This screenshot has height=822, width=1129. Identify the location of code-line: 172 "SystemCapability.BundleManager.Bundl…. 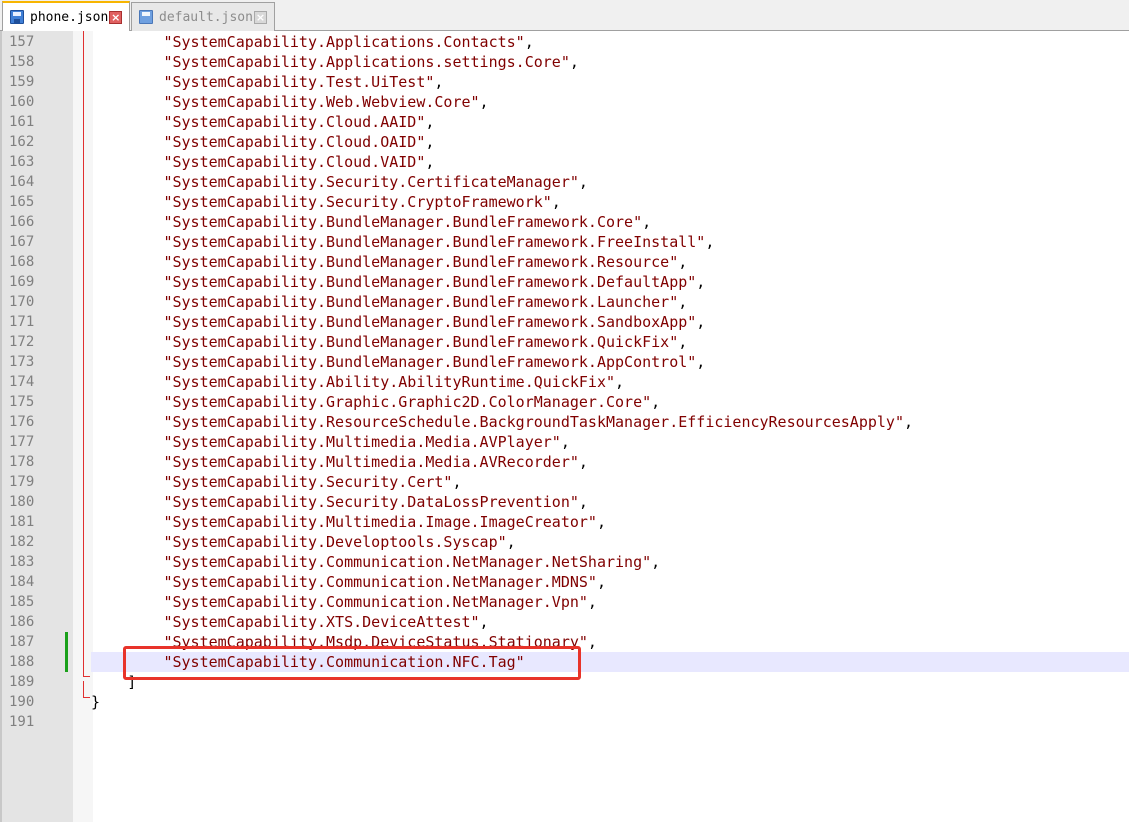
(564, 342).